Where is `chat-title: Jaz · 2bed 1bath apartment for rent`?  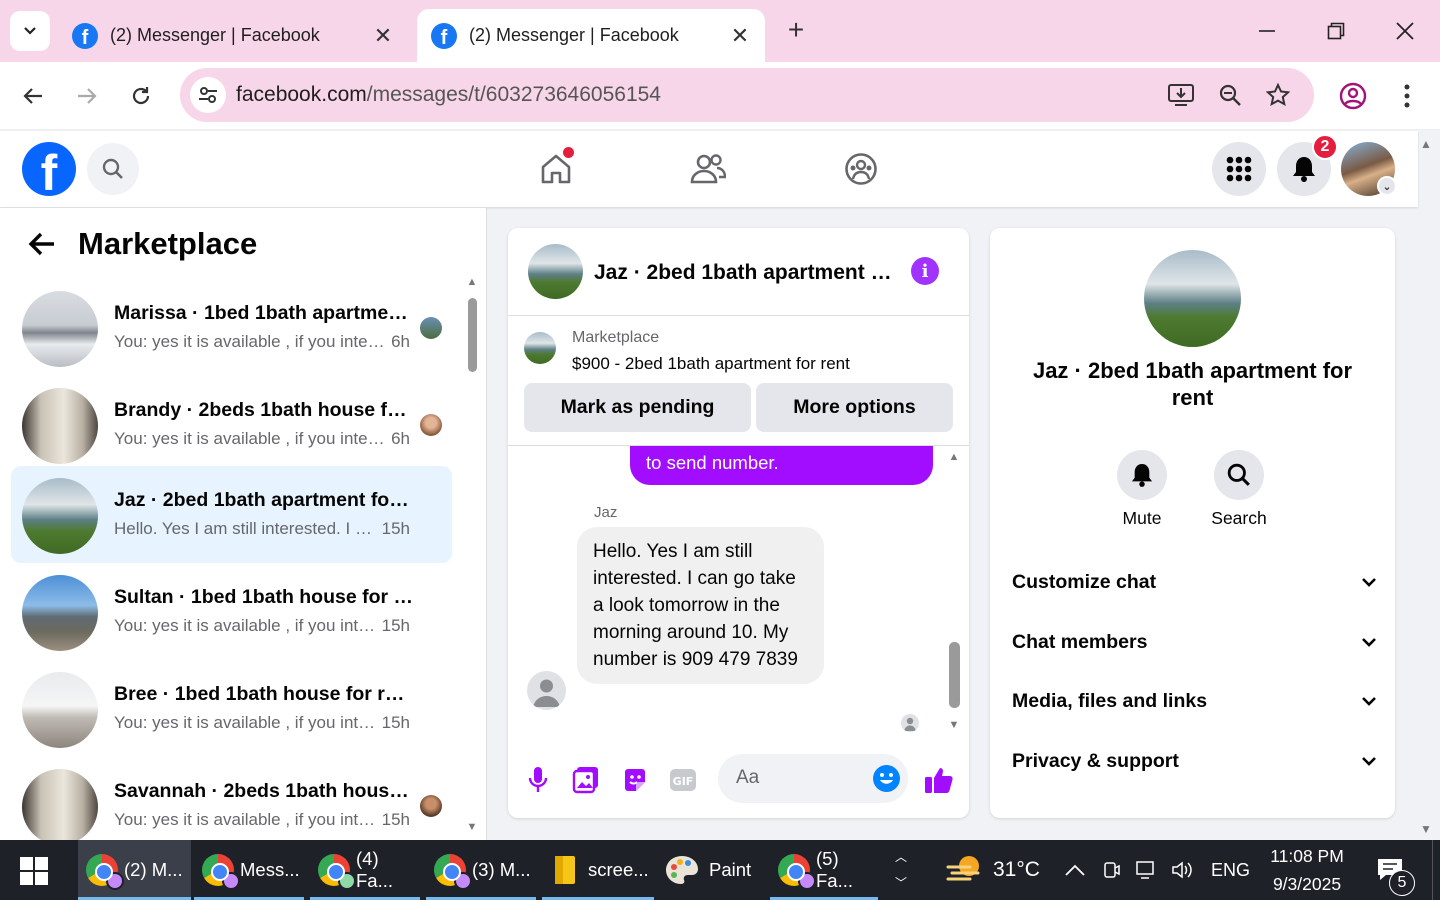 chat-title: Jaz · 2bed 1bath apartment for rent is located at coordinates (744, 273).